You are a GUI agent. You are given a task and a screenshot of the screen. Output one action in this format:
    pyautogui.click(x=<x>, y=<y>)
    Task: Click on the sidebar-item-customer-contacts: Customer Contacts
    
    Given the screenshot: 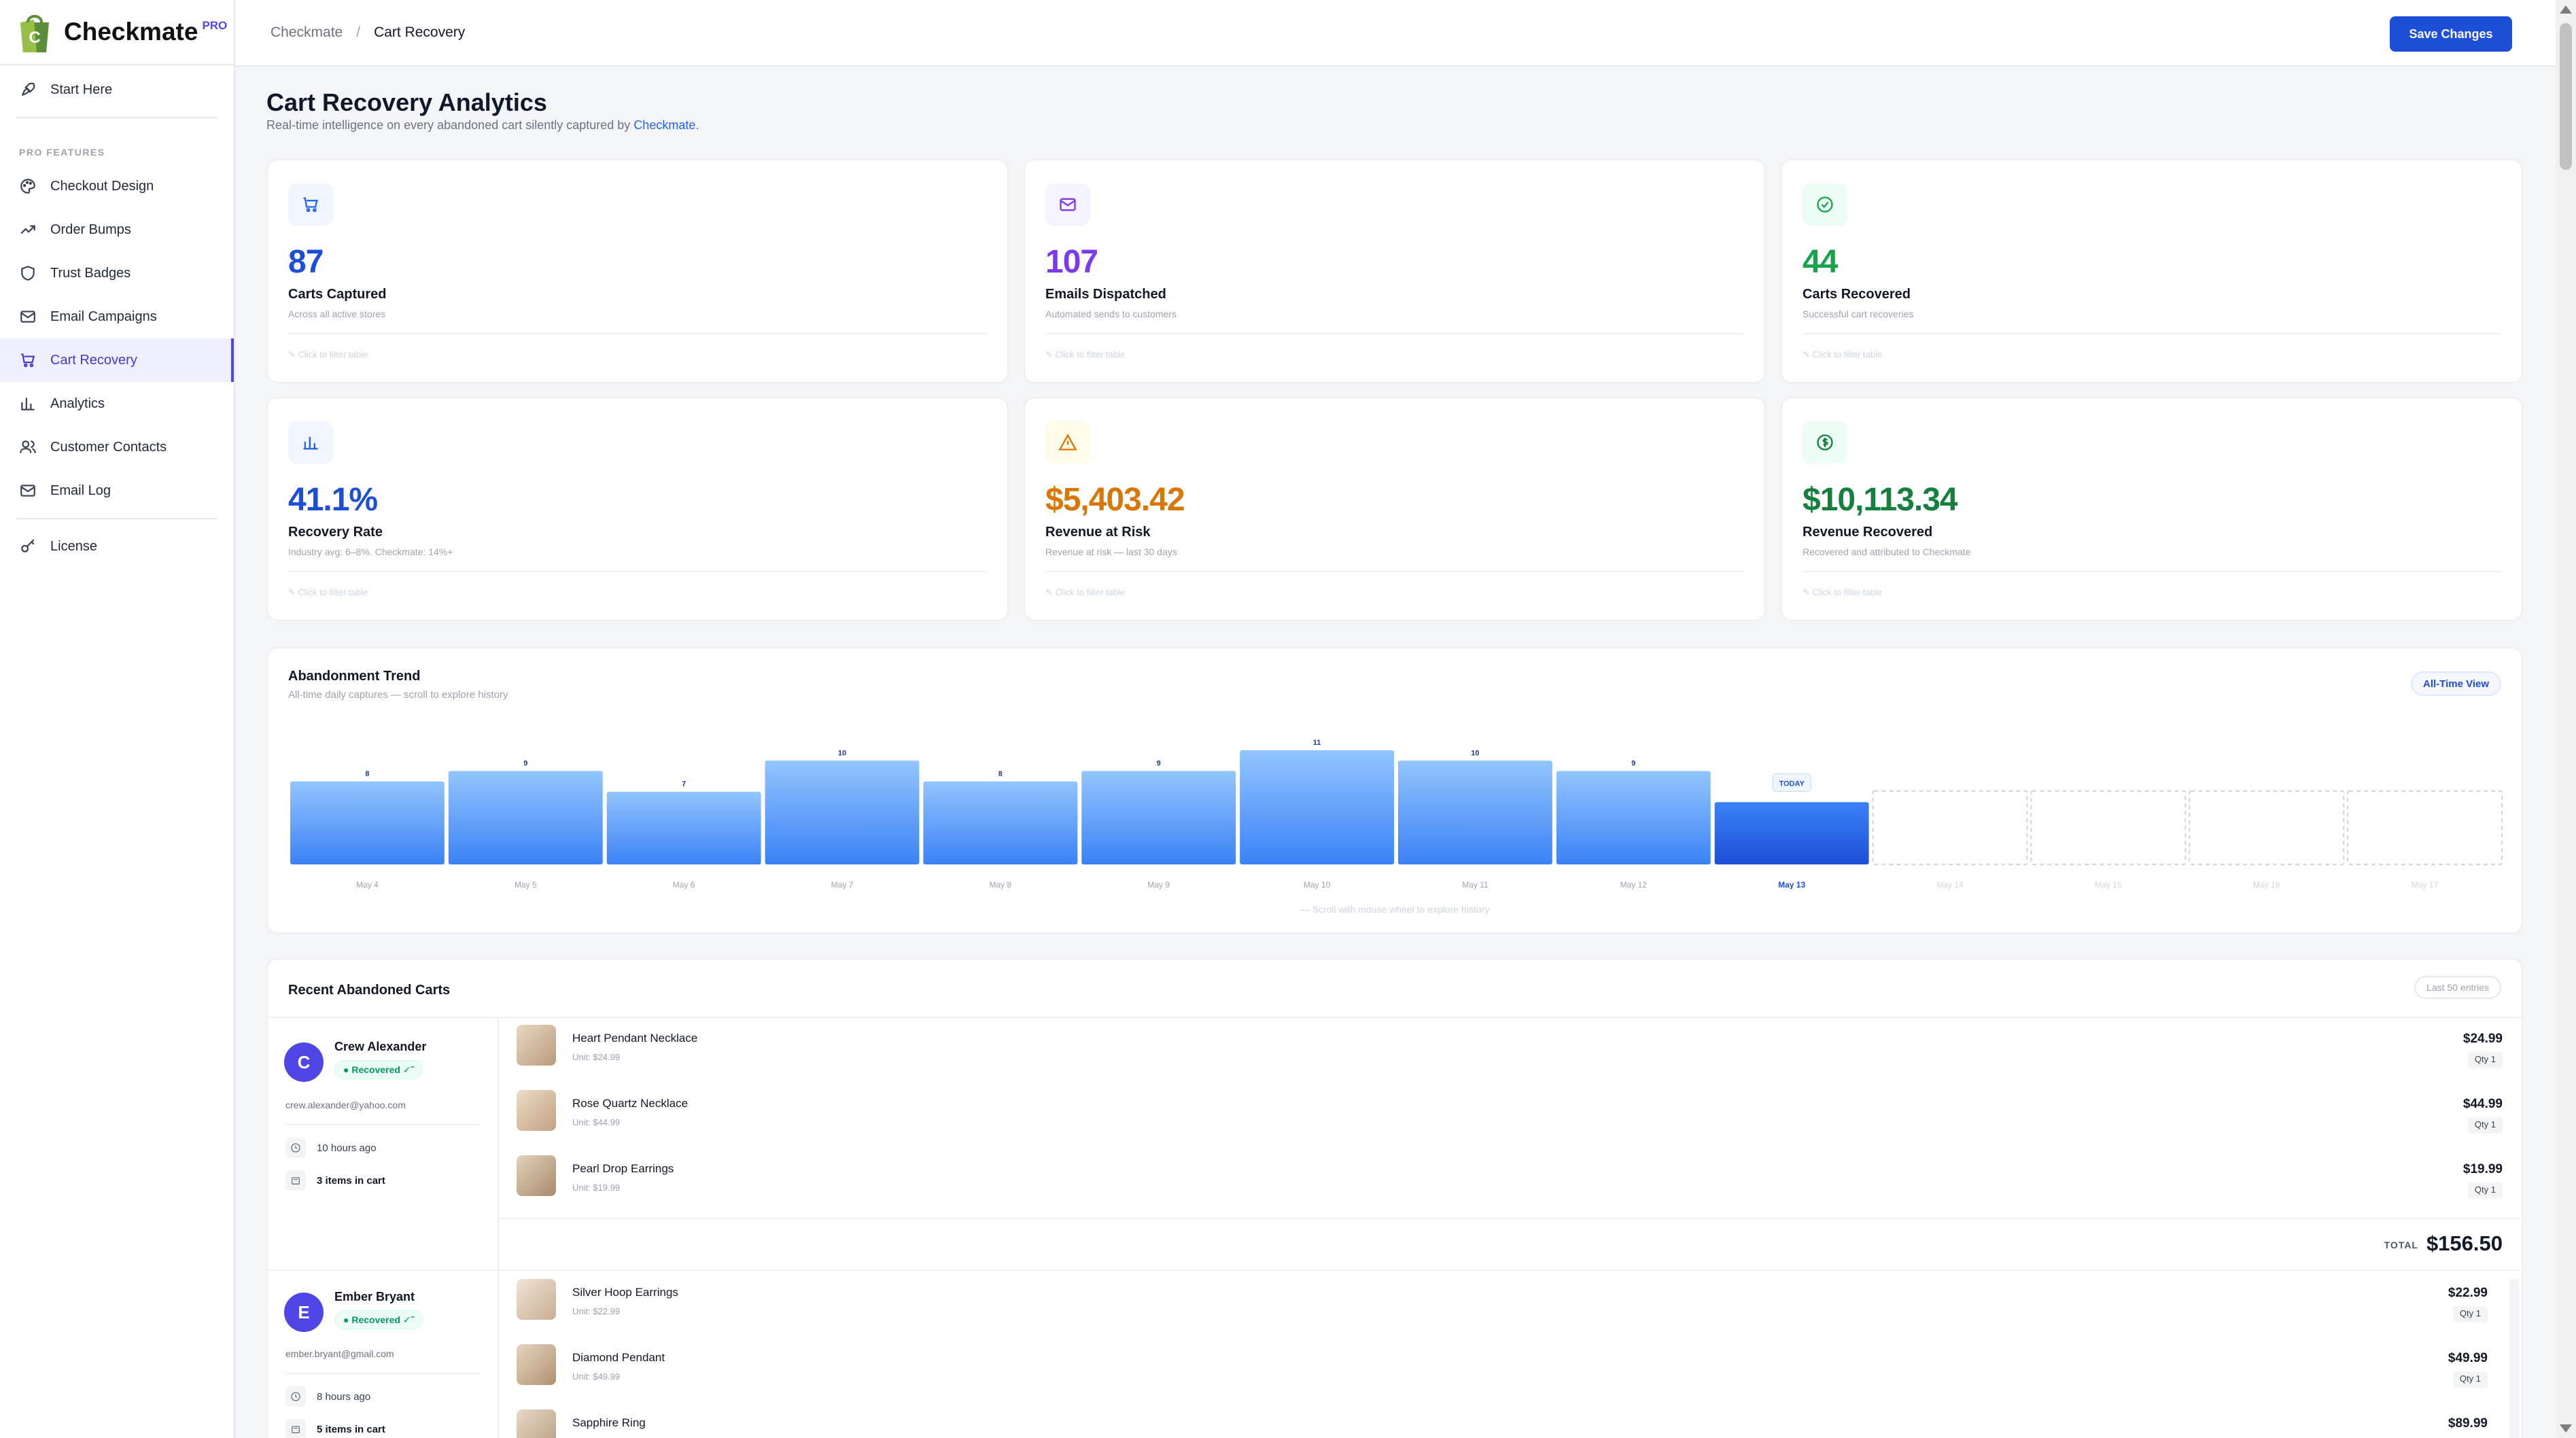 What is the action you would take?
    pyautogui.click(x=117, y=447)
    